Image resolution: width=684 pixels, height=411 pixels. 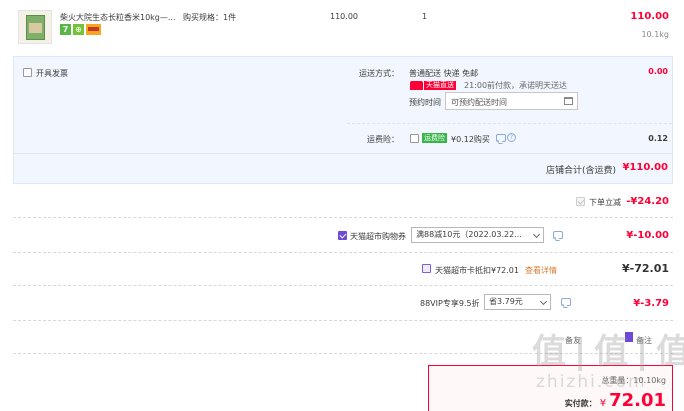 What do you see at coordinates (383, 139) in the screenshot?
I see `insurance-label: 运费险：` at bounding box center [383, 139].